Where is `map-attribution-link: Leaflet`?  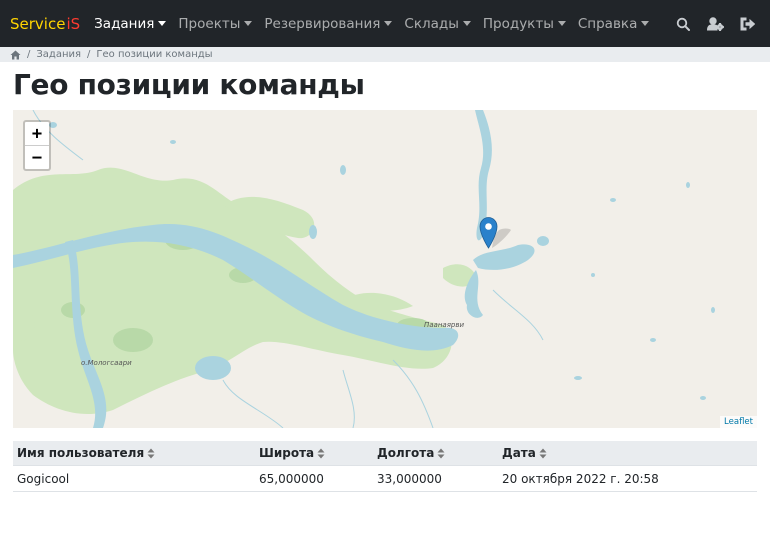 map-attribution-link: Leaflet is located at coordinates (738, 422).